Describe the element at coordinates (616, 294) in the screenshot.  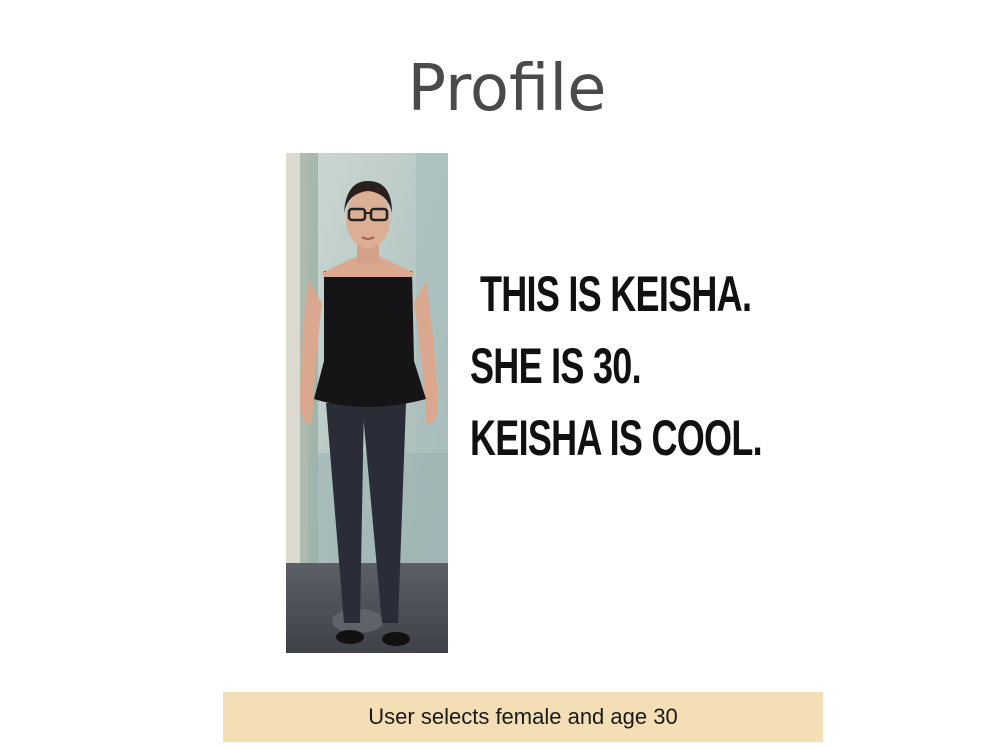
I see `caption-line-name: This is Keisha.` at that location.